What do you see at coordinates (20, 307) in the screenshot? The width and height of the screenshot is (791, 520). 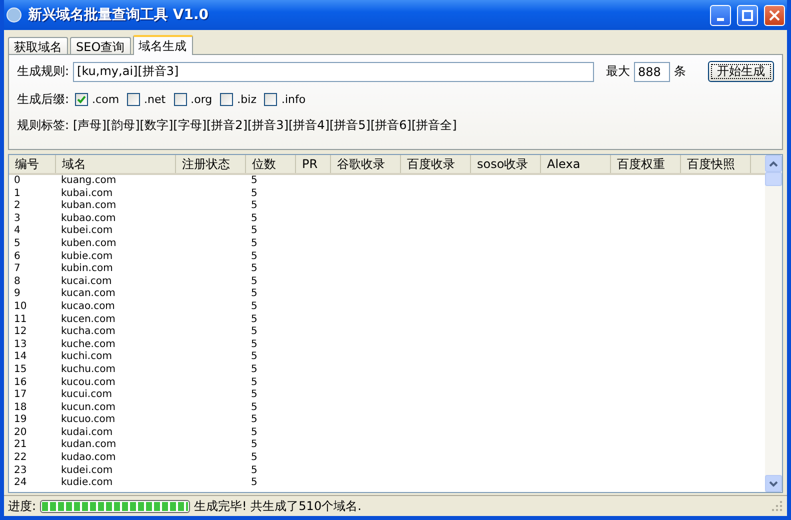 I see `table-cell-text: 10` at bounding box center [20, 307].